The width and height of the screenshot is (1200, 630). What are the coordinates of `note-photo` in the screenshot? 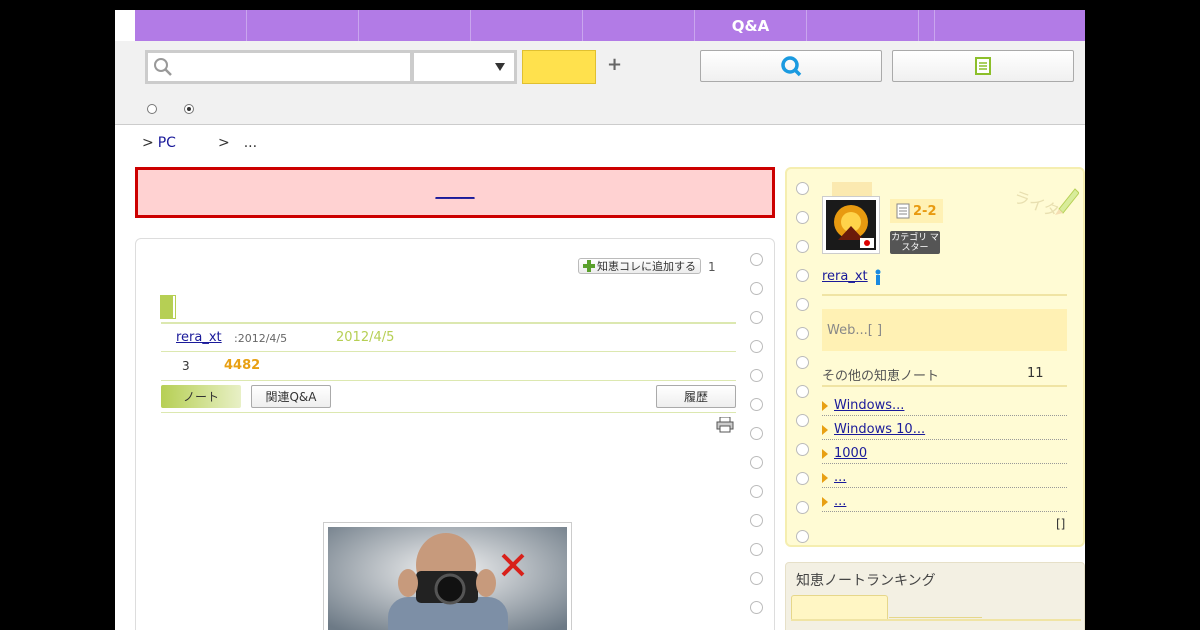 It's located at (447, 576).